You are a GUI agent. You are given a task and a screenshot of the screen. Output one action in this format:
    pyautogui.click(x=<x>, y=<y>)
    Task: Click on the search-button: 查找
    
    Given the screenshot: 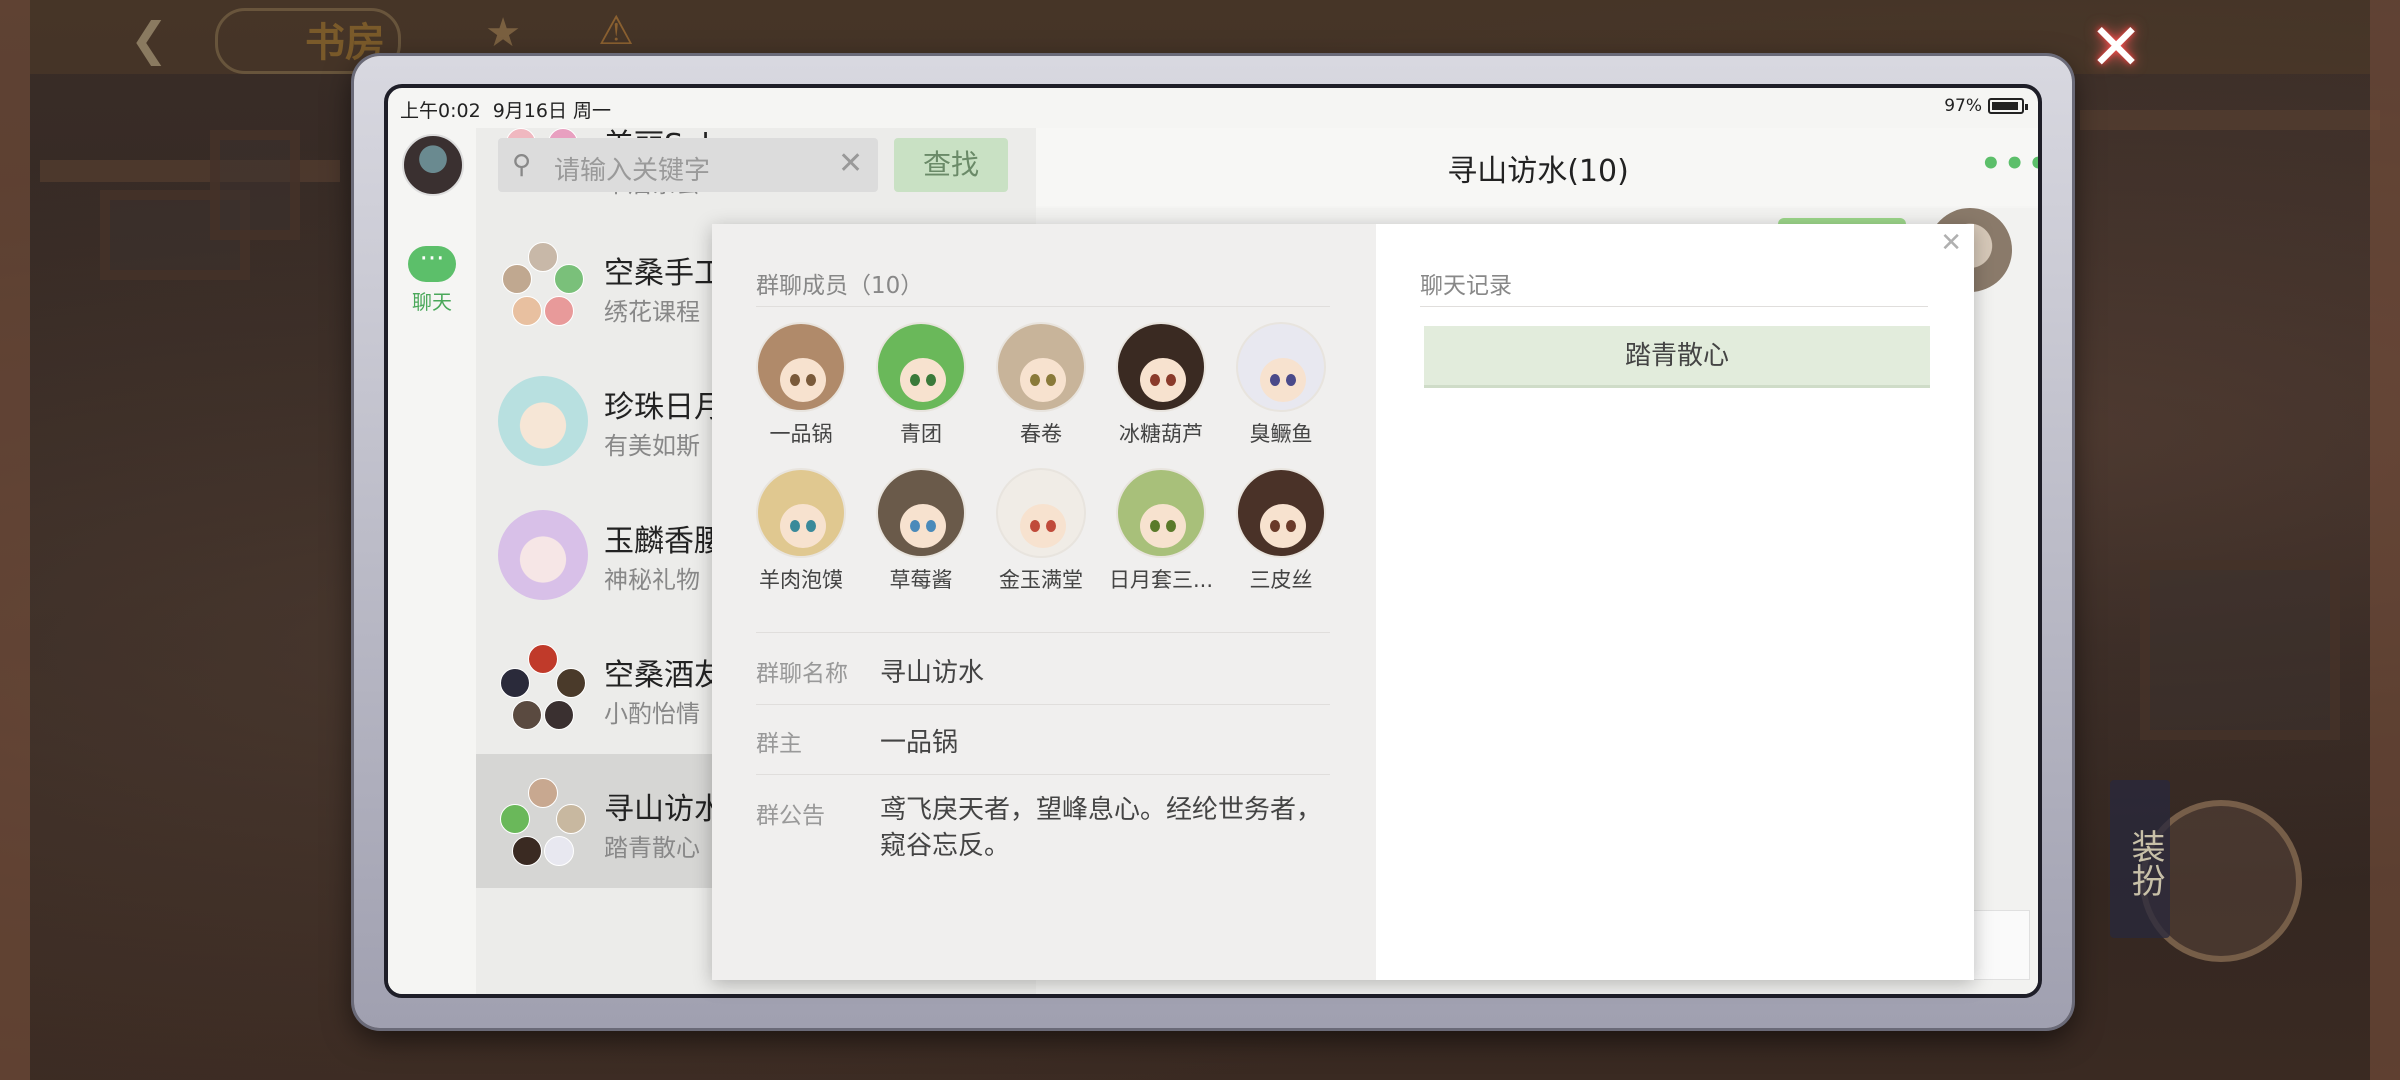 What is the action you would take?
    pyautogui.click(x=951, y=165)
    